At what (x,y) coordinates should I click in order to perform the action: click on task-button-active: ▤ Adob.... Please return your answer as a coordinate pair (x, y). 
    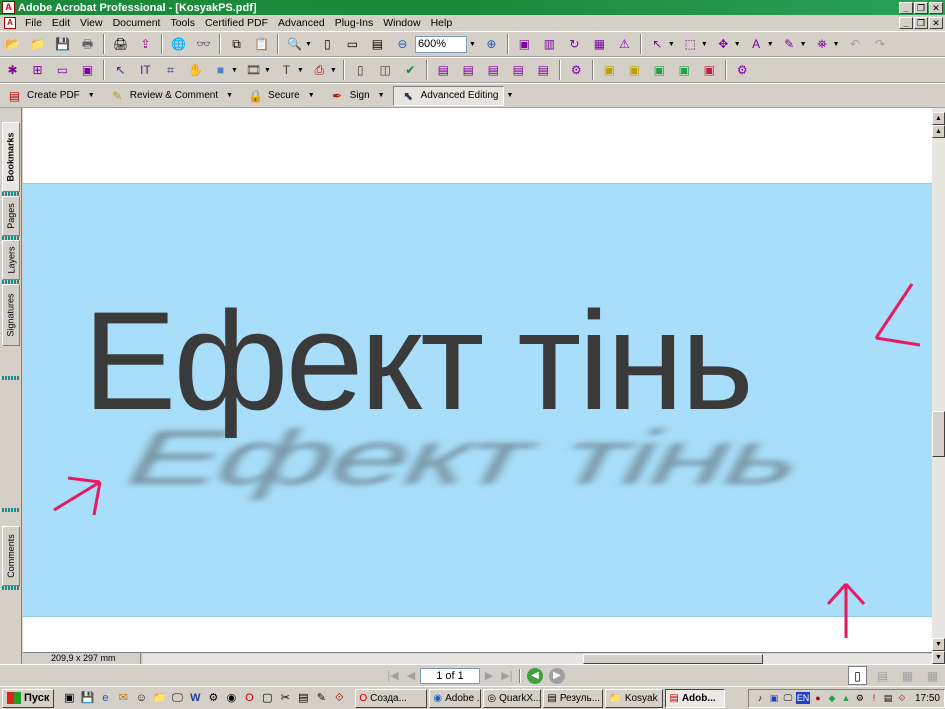
    Looking at the image, I should click on (695, 698).